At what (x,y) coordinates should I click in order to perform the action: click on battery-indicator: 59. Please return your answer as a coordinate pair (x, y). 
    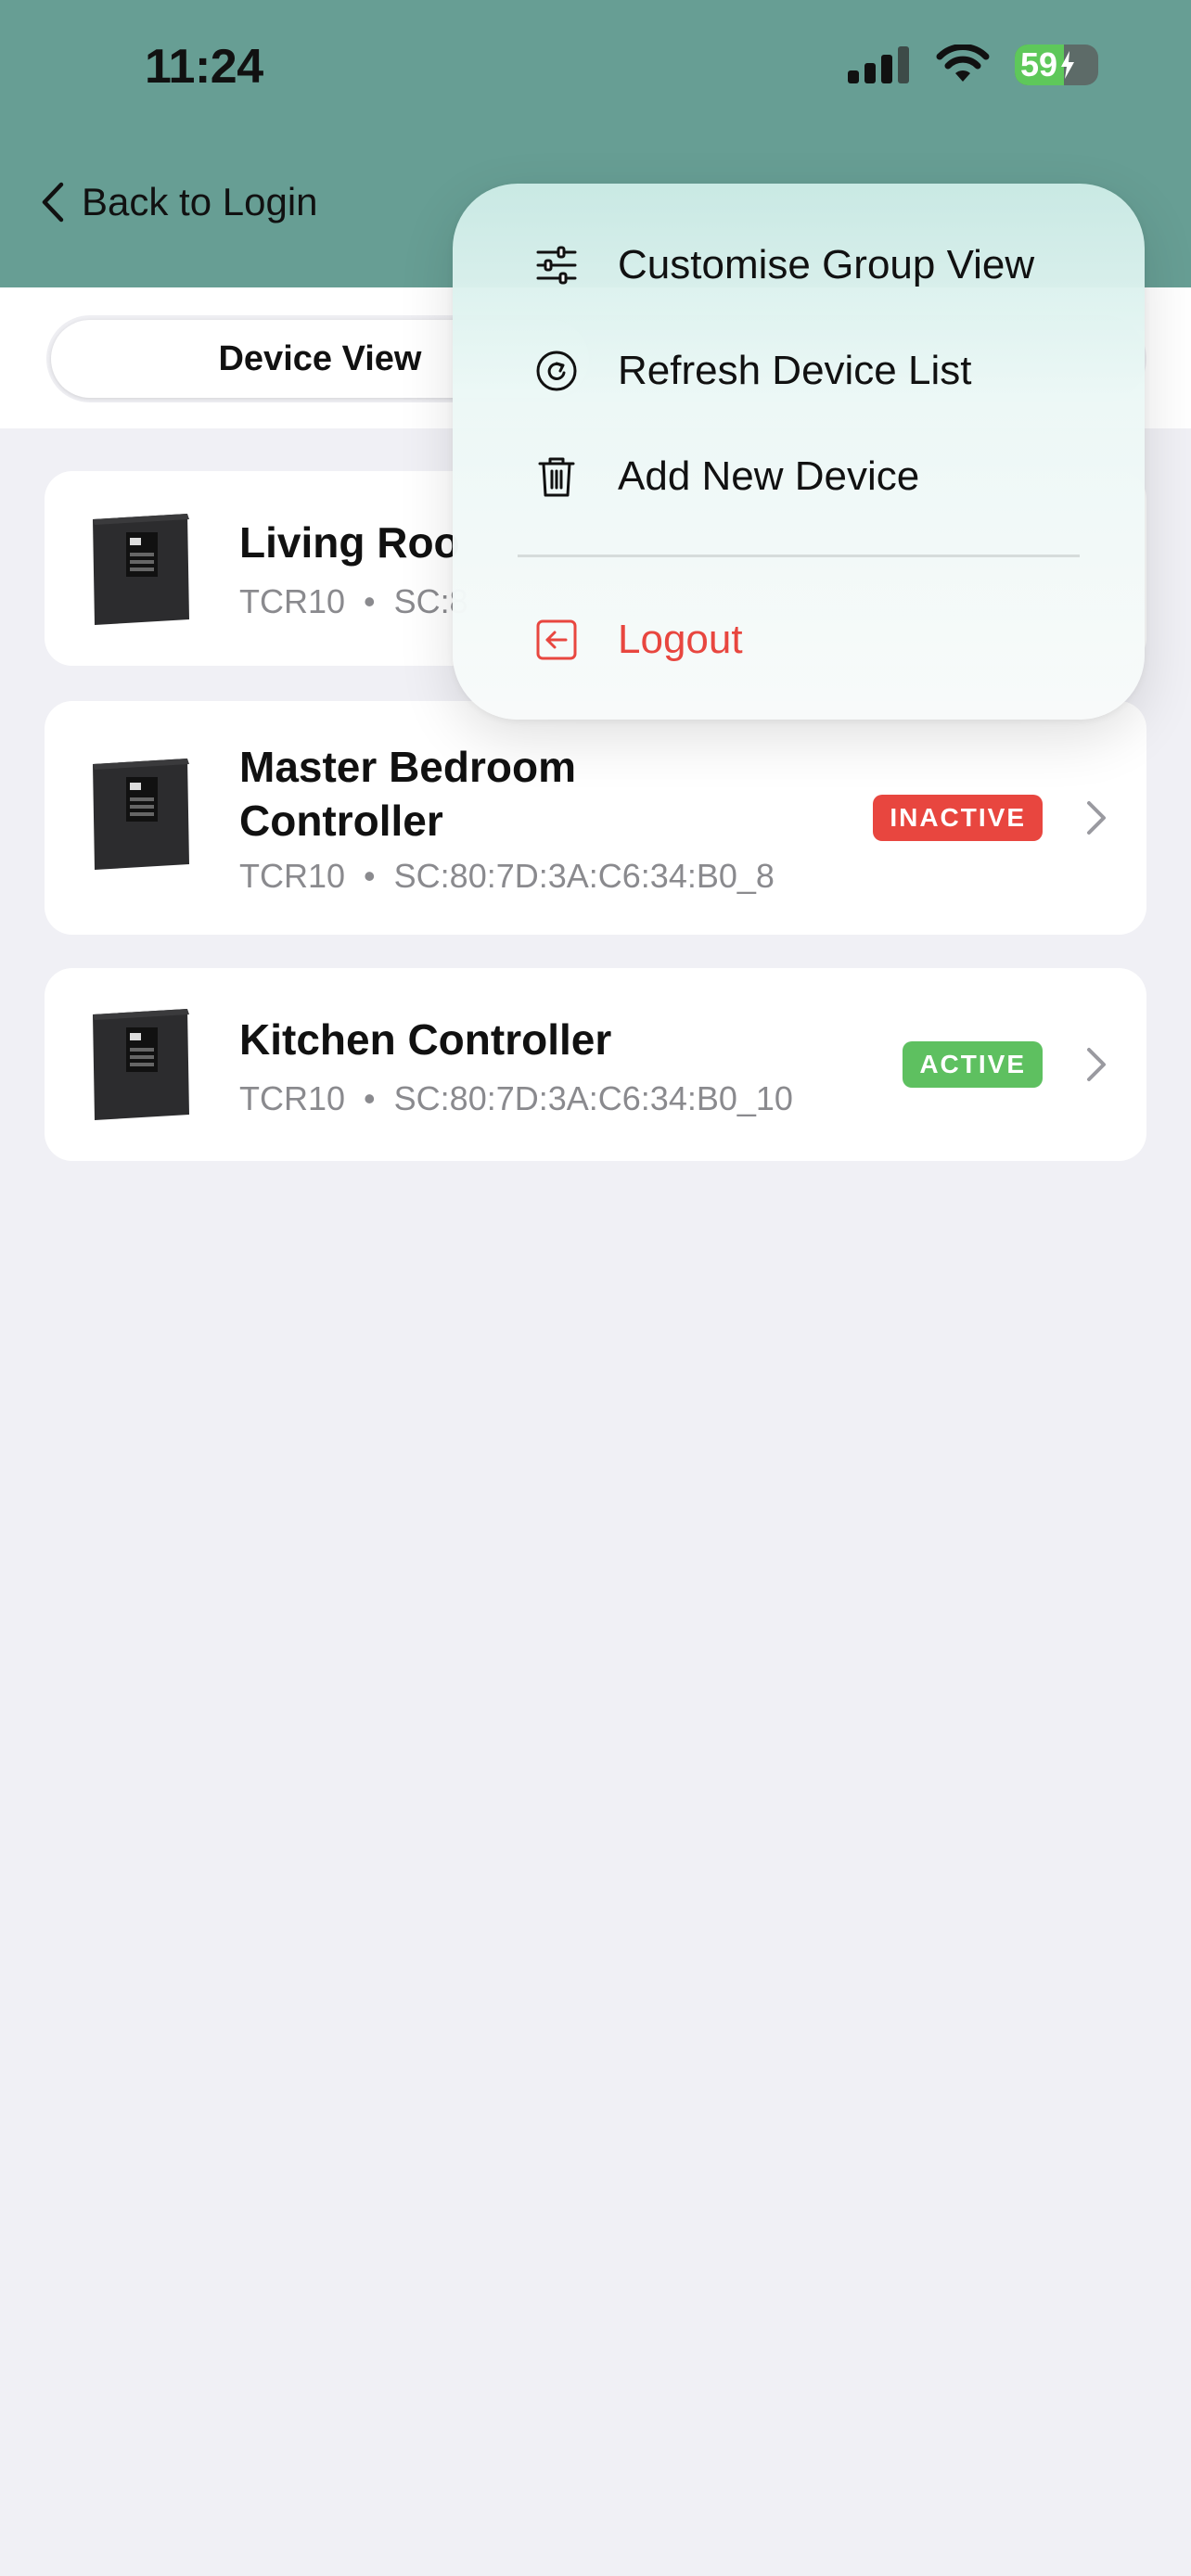
    Looking at the image, I should click on (1056, 65).